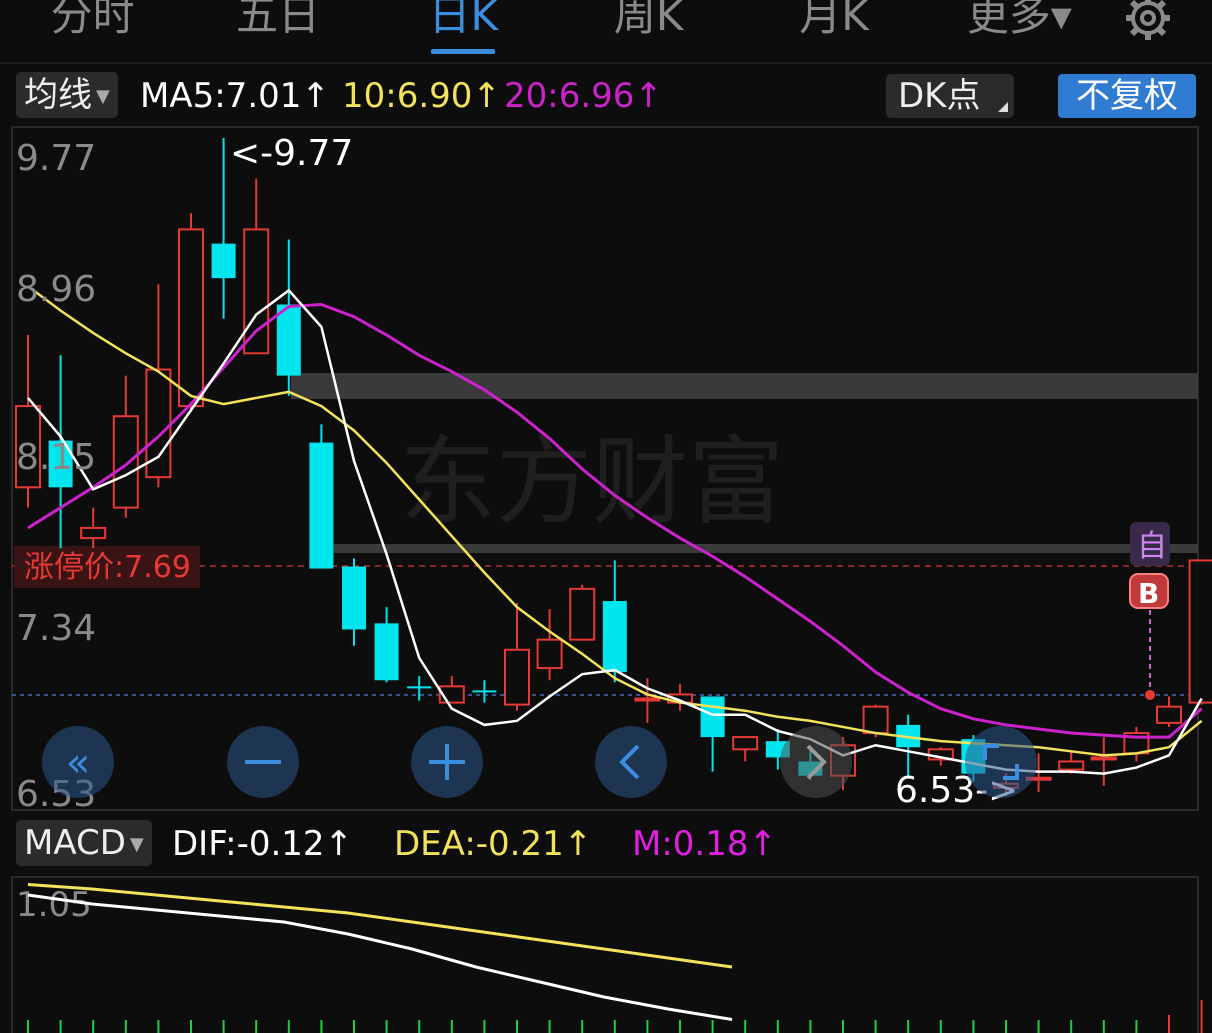  What do you see at coordinates (263, 762) in the screenshot?
I see `zoom-out-button` at bounding box center [263, 762].